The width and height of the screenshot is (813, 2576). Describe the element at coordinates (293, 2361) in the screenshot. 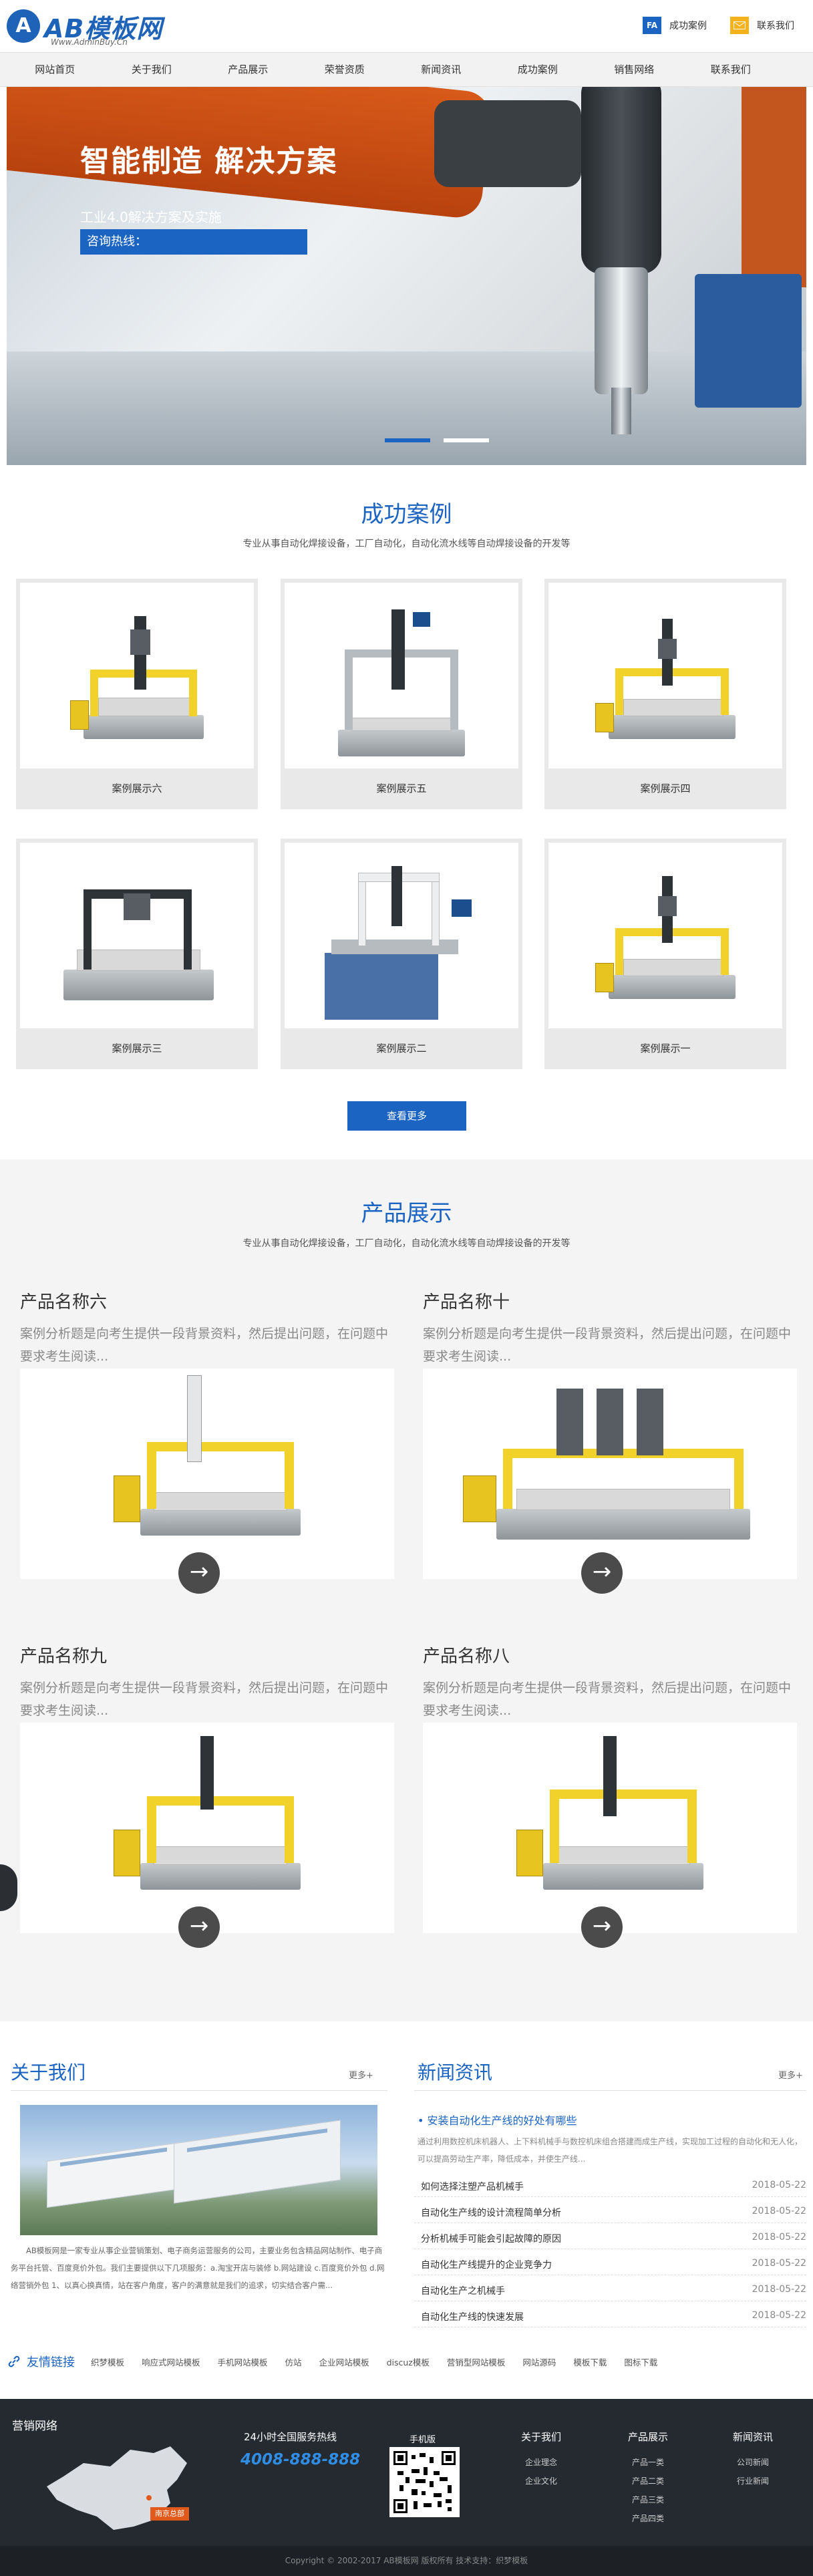

I see `friend-link: 仿站` at that location.